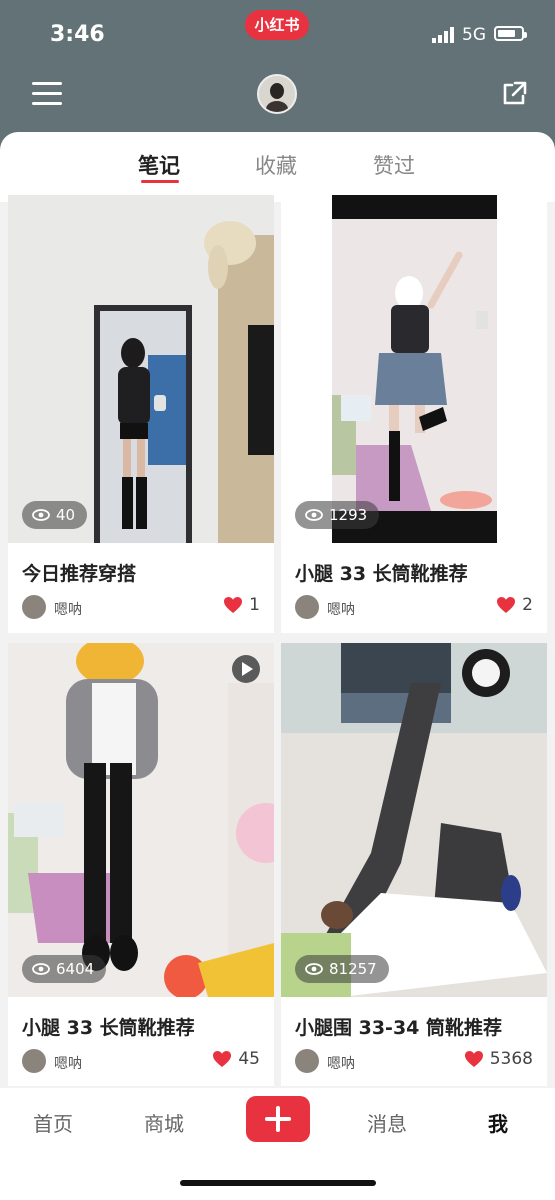 The width and height of the screenshot is (555, 1200). I want to click on like-count: 5368, so click(511, 1059).